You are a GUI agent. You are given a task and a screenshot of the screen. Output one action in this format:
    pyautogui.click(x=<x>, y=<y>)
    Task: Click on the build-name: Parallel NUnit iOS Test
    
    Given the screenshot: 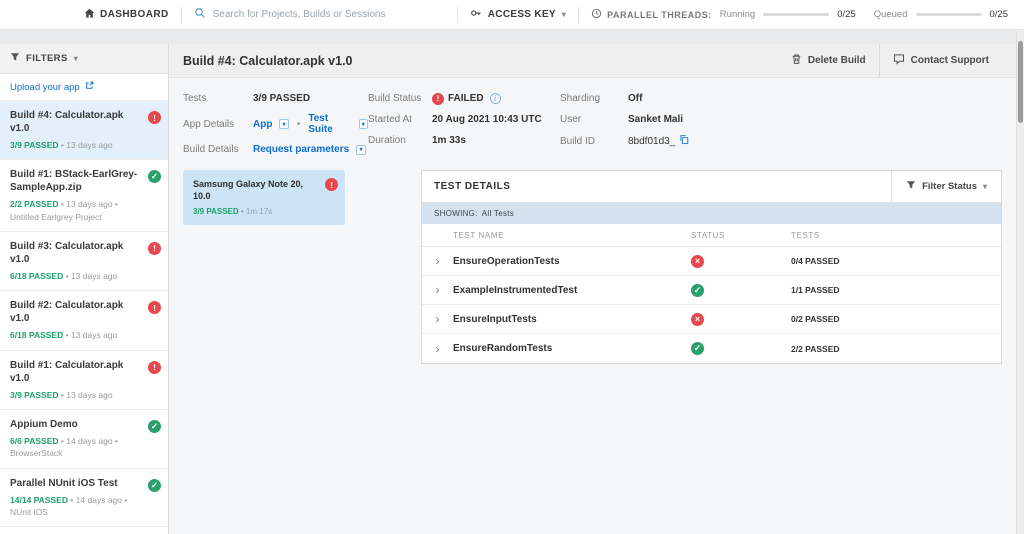 What is the action you would take?
    pyautogui.click(x=64, y=483)
    